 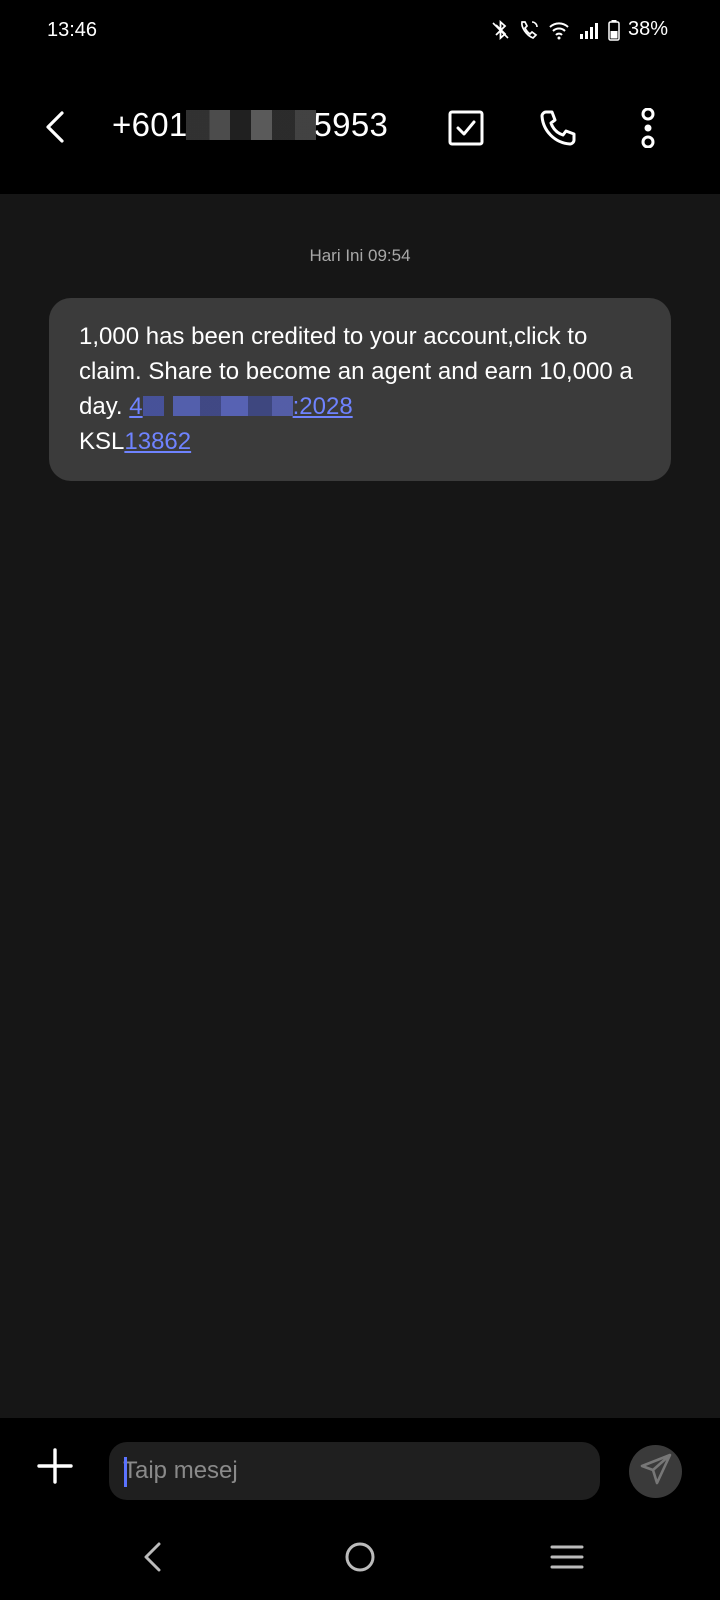 I want to click on phone-call-icon, so click(x=558, y=130).